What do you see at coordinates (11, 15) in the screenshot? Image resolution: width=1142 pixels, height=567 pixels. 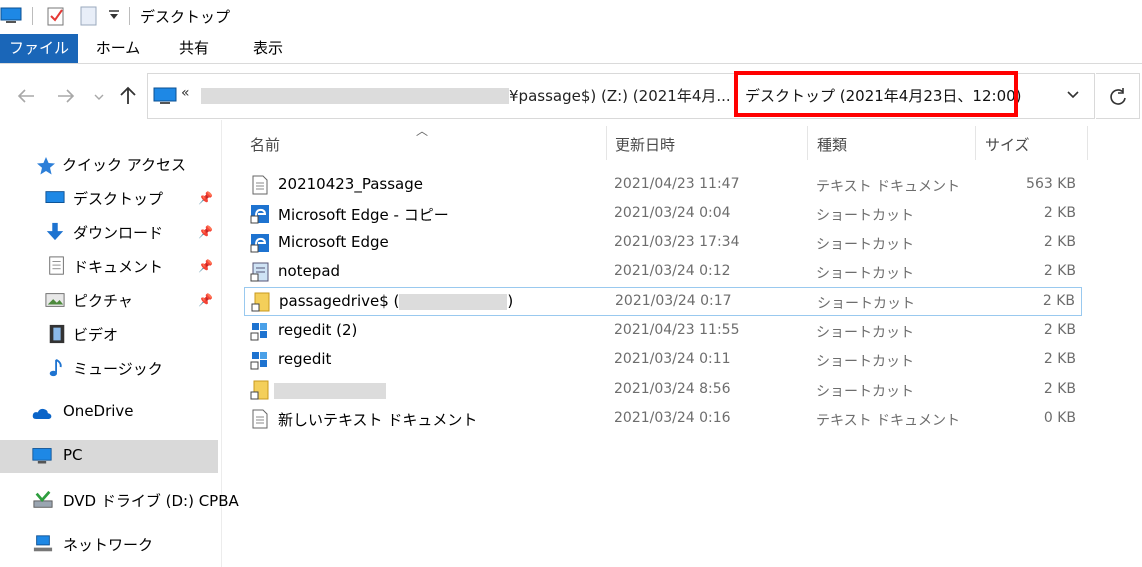 I see `monitor-icon` at bounding box center [11, 15].